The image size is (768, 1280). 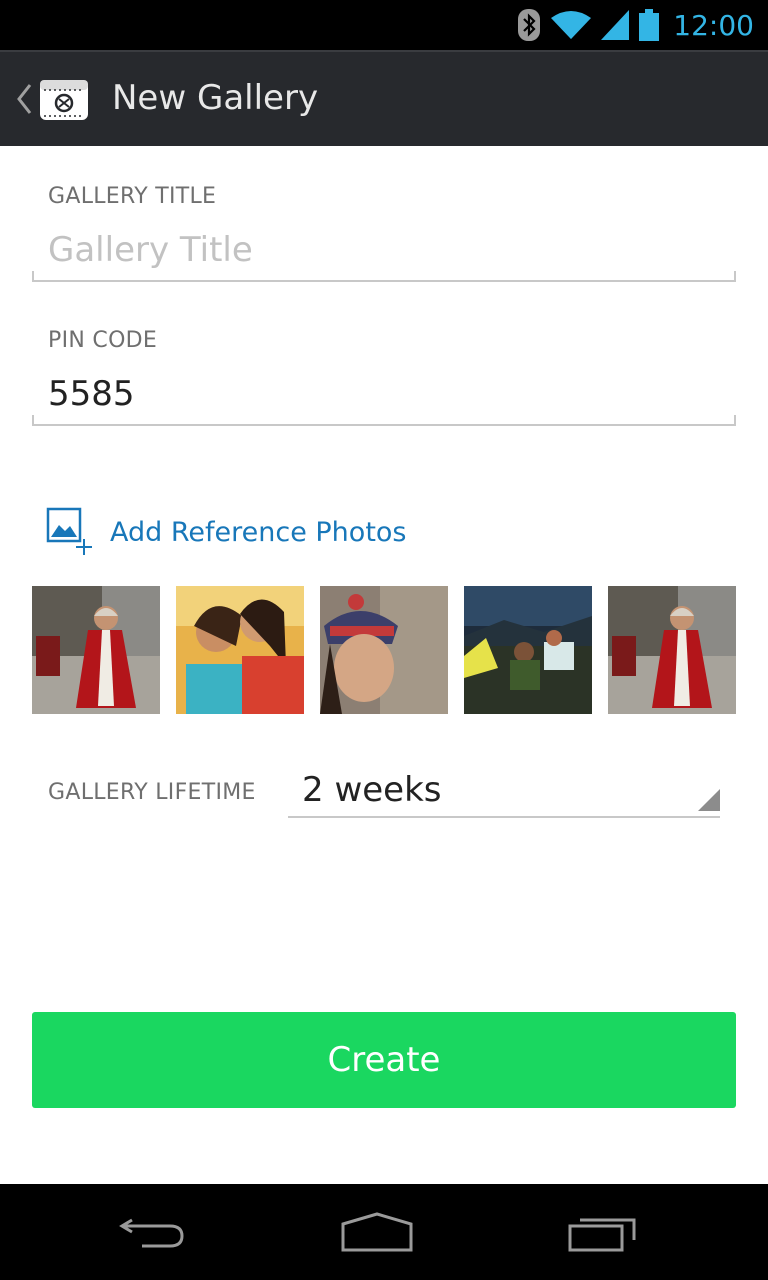 I want to click on back-icon, so click(x=153, y=1234).